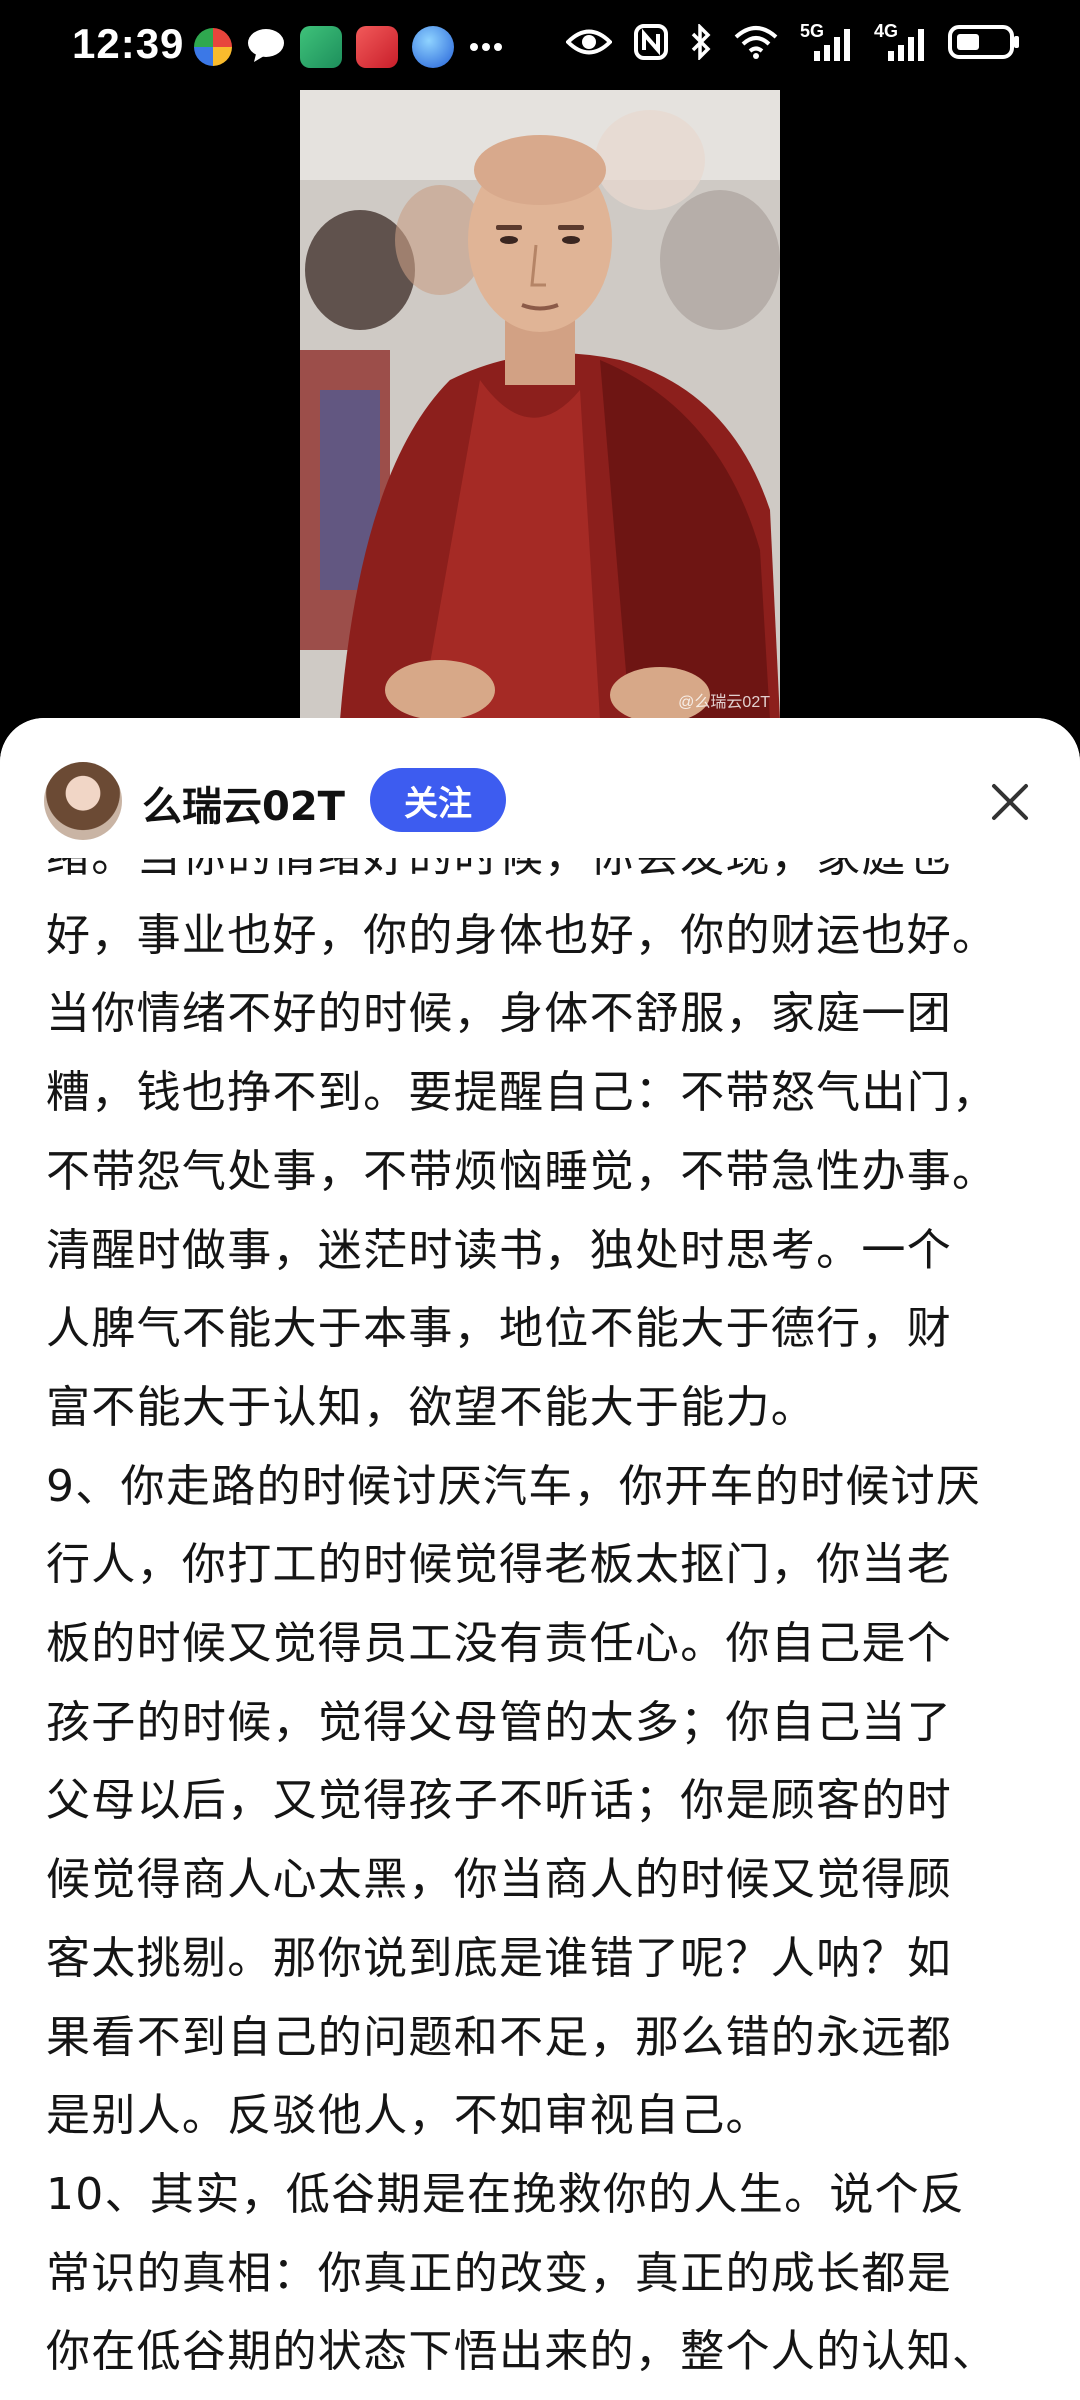 The image size is (1080, 2400). Describe the element at coordinates (243, 803) in the screenshot. I see `author-name: 么瑞云02T` at that location.